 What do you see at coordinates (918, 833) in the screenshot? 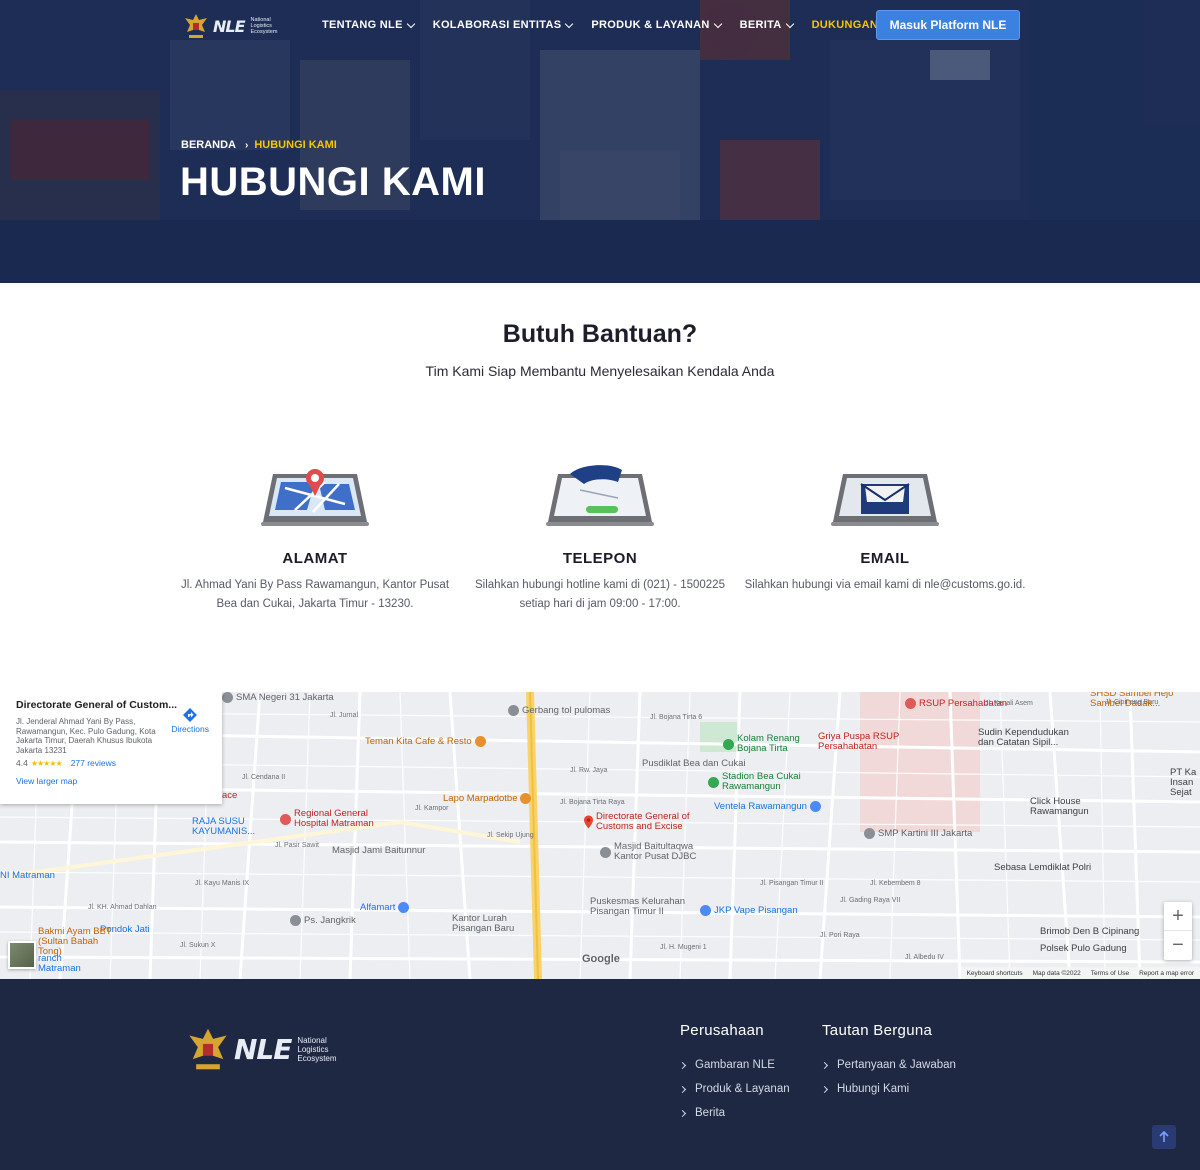
I see `map-poi: SMP Kartini III Jakarta` at bounding box center [918, 833].